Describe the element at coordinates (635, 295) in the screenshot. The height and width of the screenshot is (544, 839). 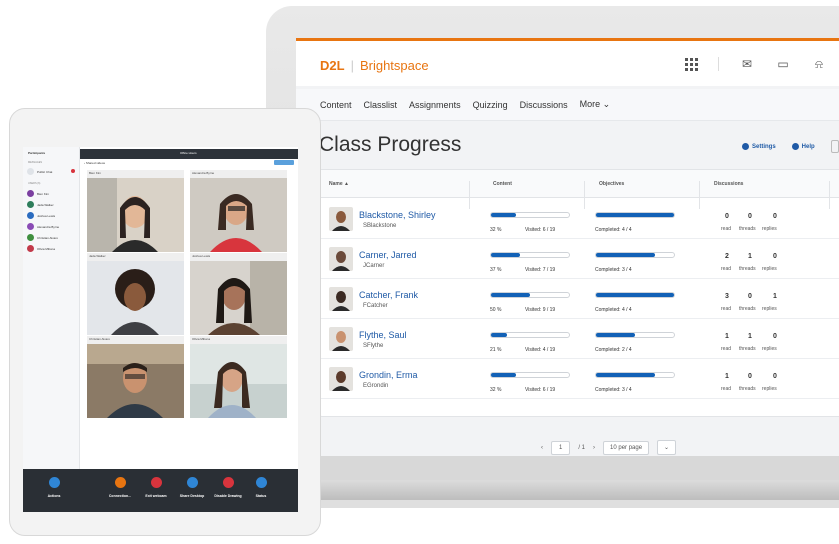
I see `objectives-progress-bar` at that location.